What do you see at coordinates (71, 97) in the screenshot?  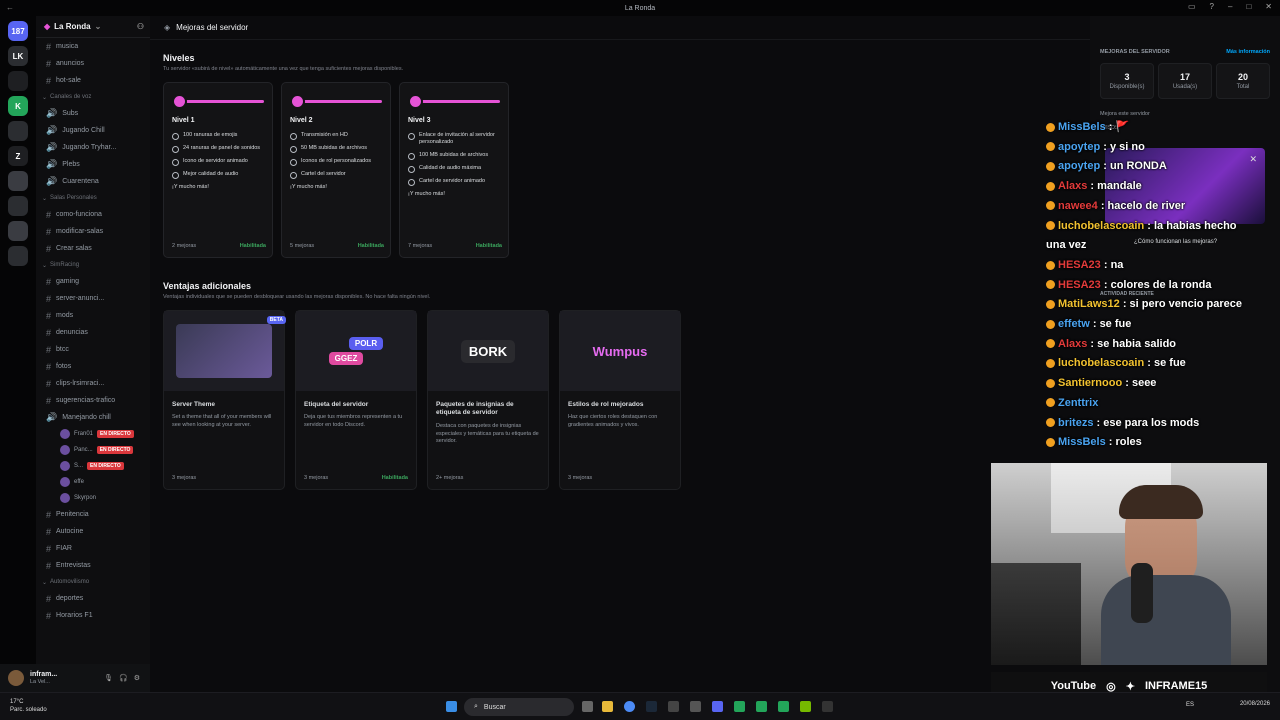 I see `category-name: Canales de voz` at bounding box center [71, 97].